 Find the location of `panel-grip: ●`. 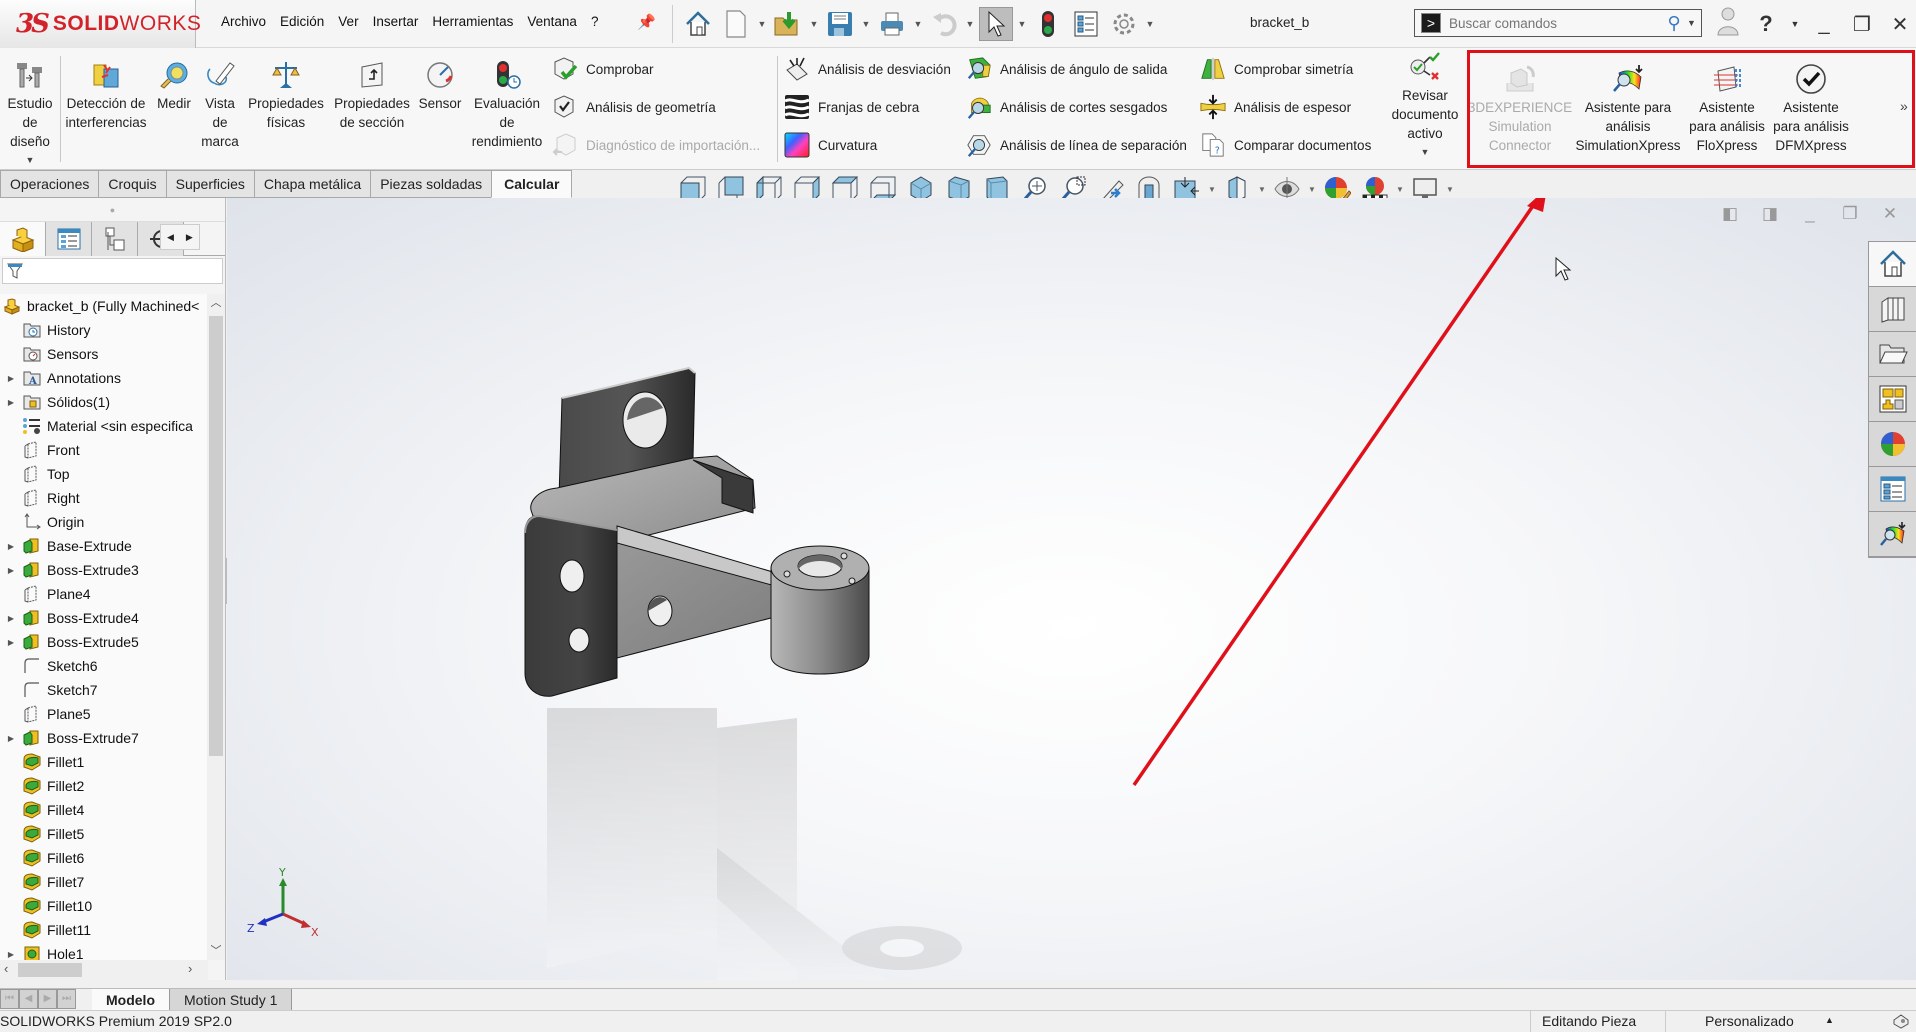

panel-grip: ● is located at coordinates (112, 210).